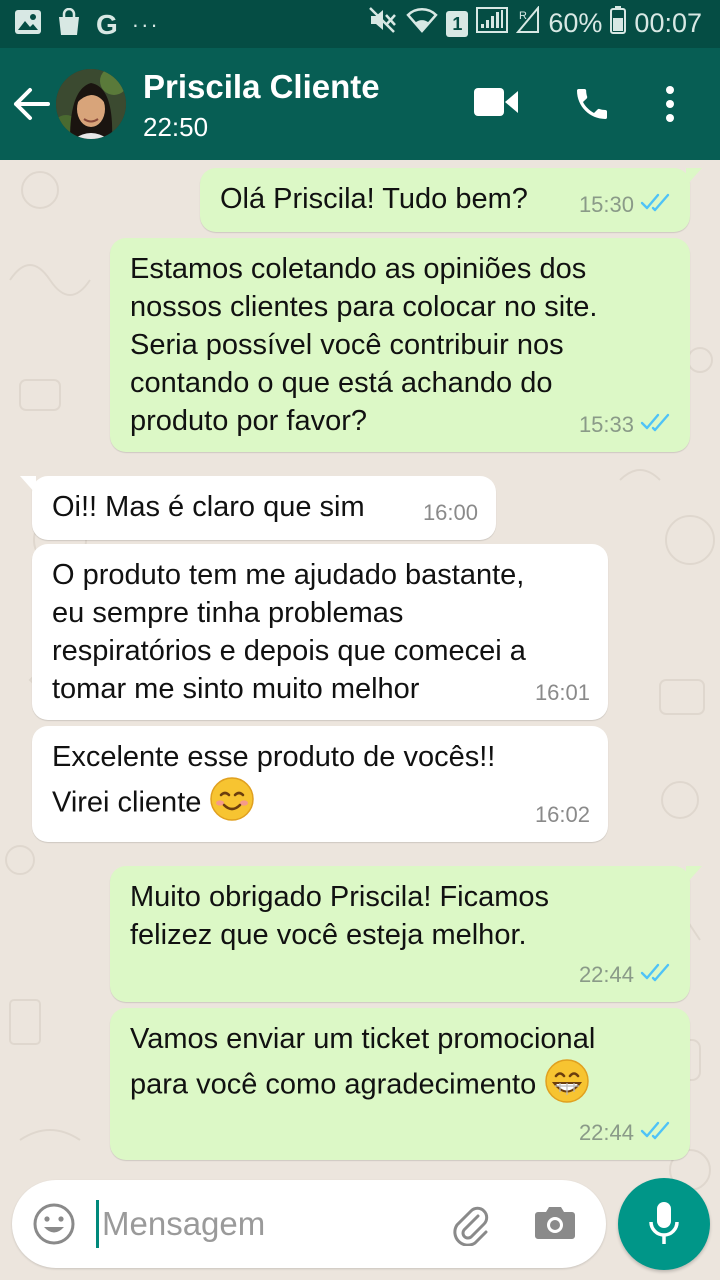 The height and width of the screenshot is (1280, 720). Describe the element at coordinates (208, 507) in the screenshot. I see `message-text: Oi!! Mas é claro que sim` at that location.